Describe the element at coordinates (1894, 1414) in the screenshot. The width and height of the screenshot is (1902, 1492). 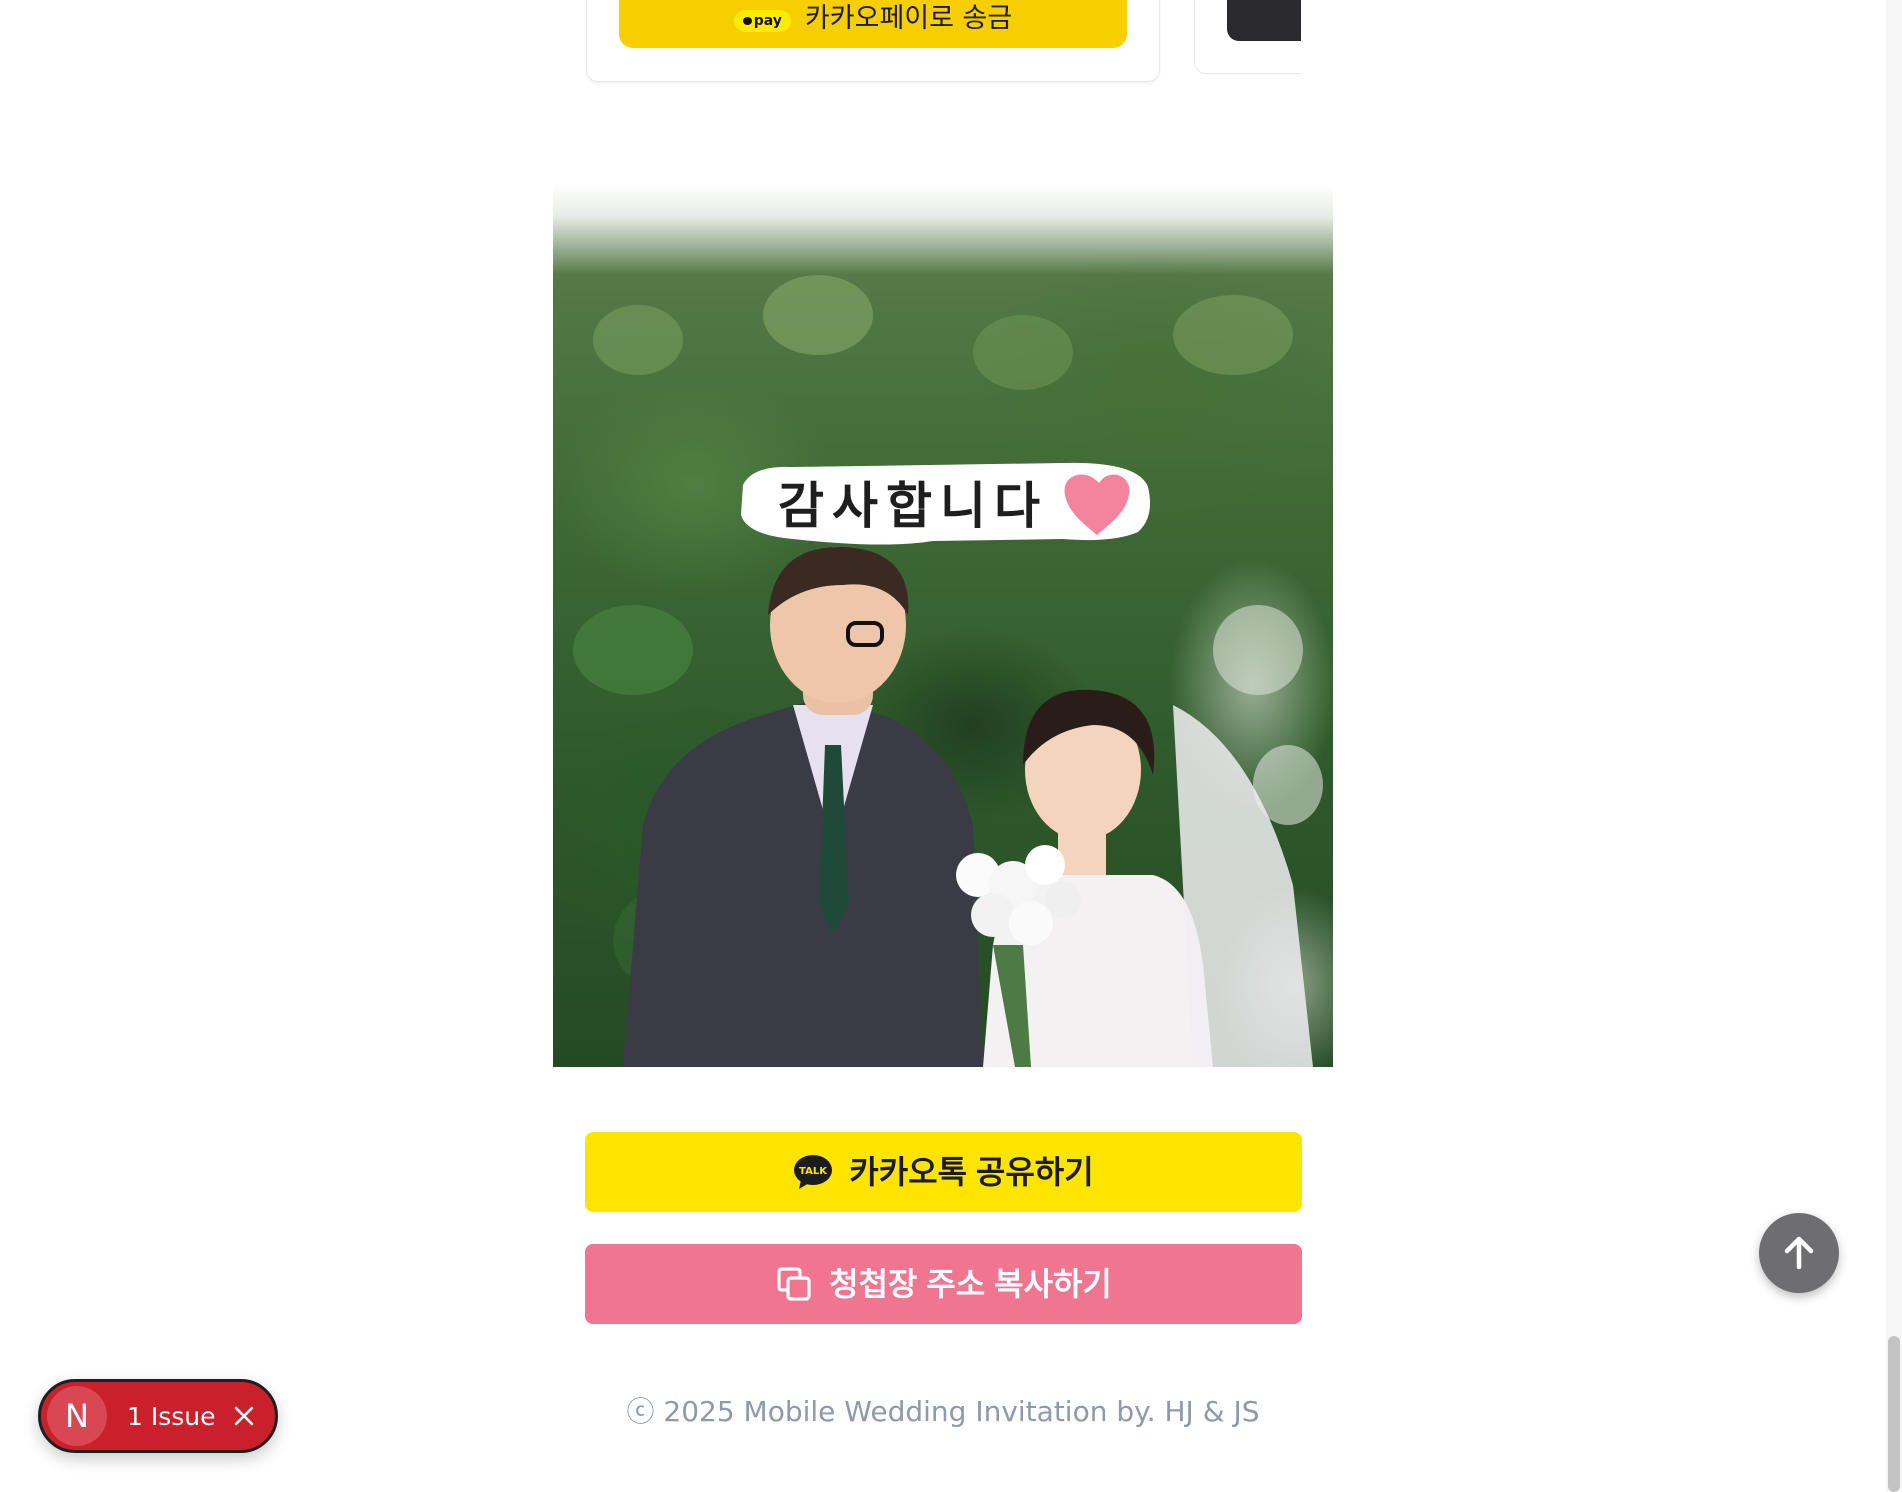
I see `page-scrollbar-thumb` at that location.